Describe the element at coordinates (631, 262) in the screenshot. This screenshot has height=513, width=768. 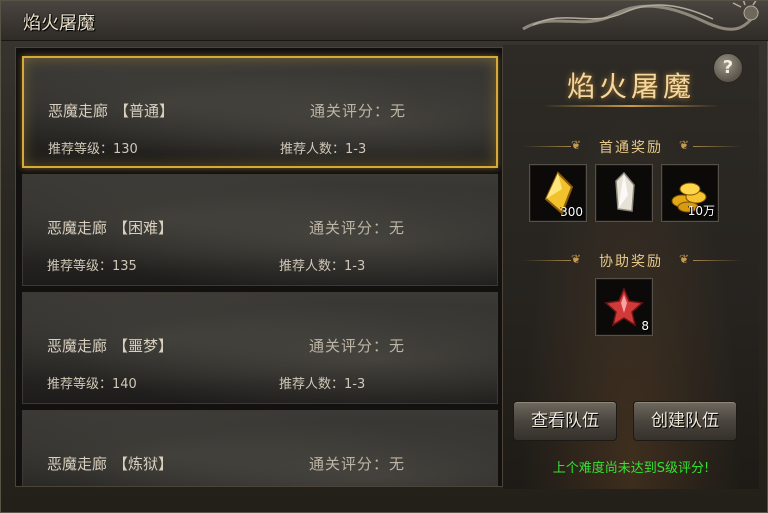
I see `assist-reward-title: 协助奖励` at that location.